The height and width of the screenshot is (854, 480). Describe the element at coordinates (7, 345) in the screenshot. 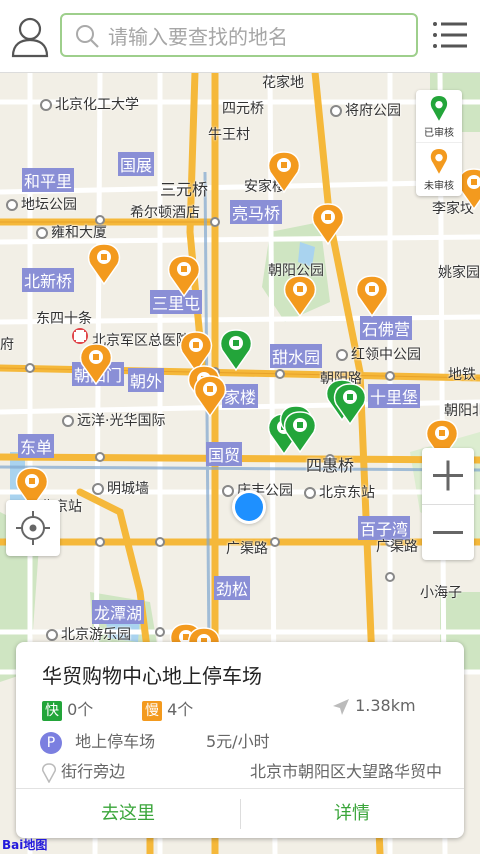

I see `map-label: 府` at that location.